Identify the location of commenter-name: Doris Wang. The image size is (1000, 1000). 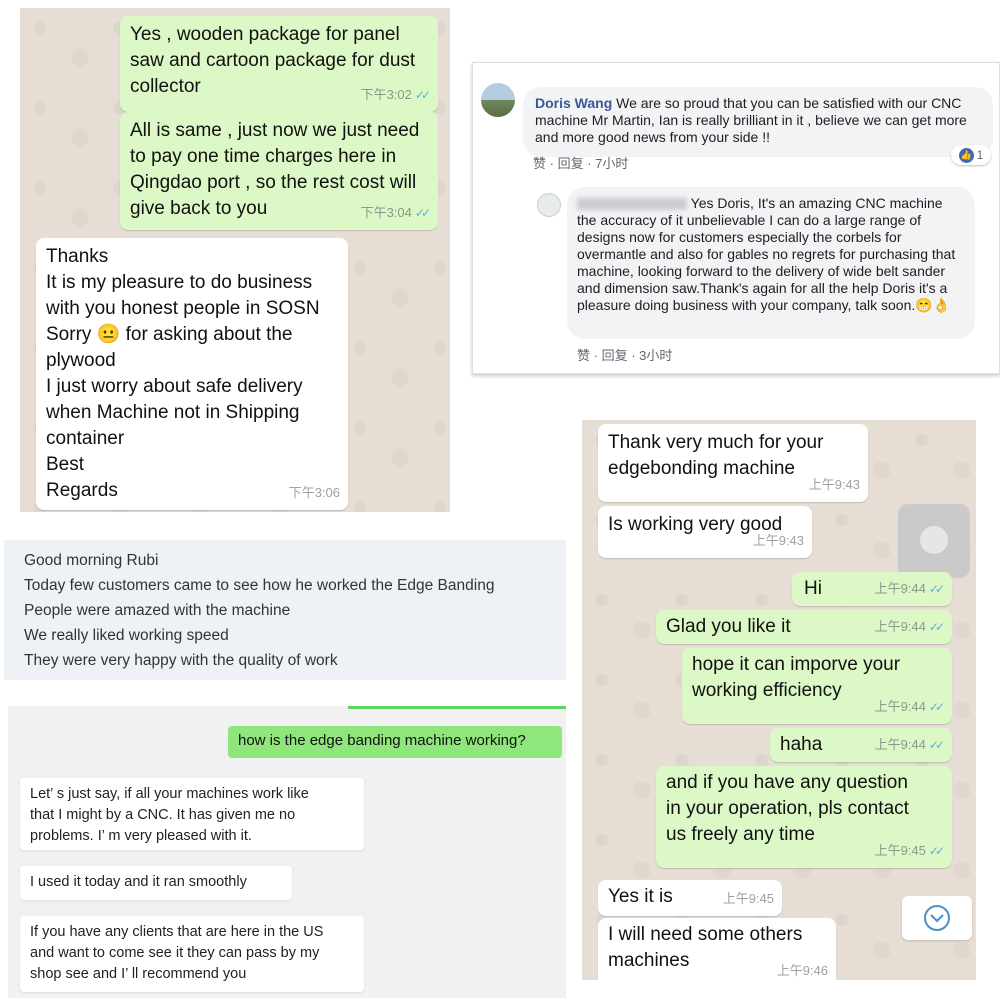
(573, 103).